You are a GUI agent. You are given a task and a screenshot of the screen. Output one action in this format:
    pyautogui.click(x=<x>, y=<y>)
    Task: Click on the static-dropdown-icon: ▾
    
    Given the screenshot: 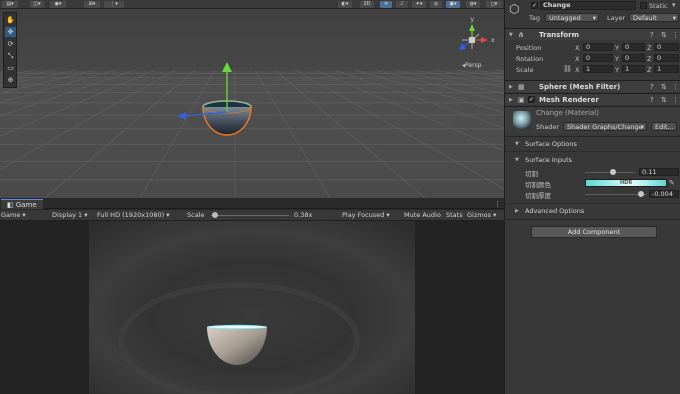 What is the action you would take?
    pyautogui.click(x=674, y=5)
    